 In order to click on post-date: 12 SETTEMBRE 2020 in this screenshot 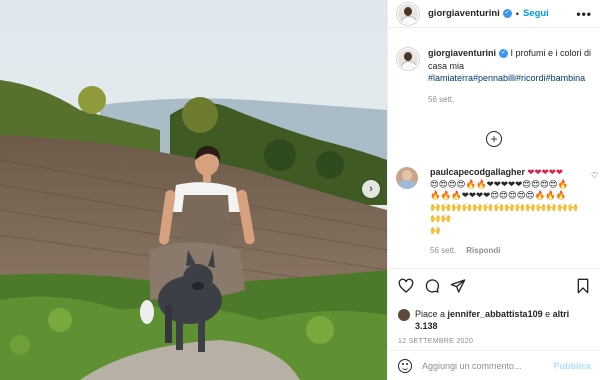, I will do `click(494, 341)`.